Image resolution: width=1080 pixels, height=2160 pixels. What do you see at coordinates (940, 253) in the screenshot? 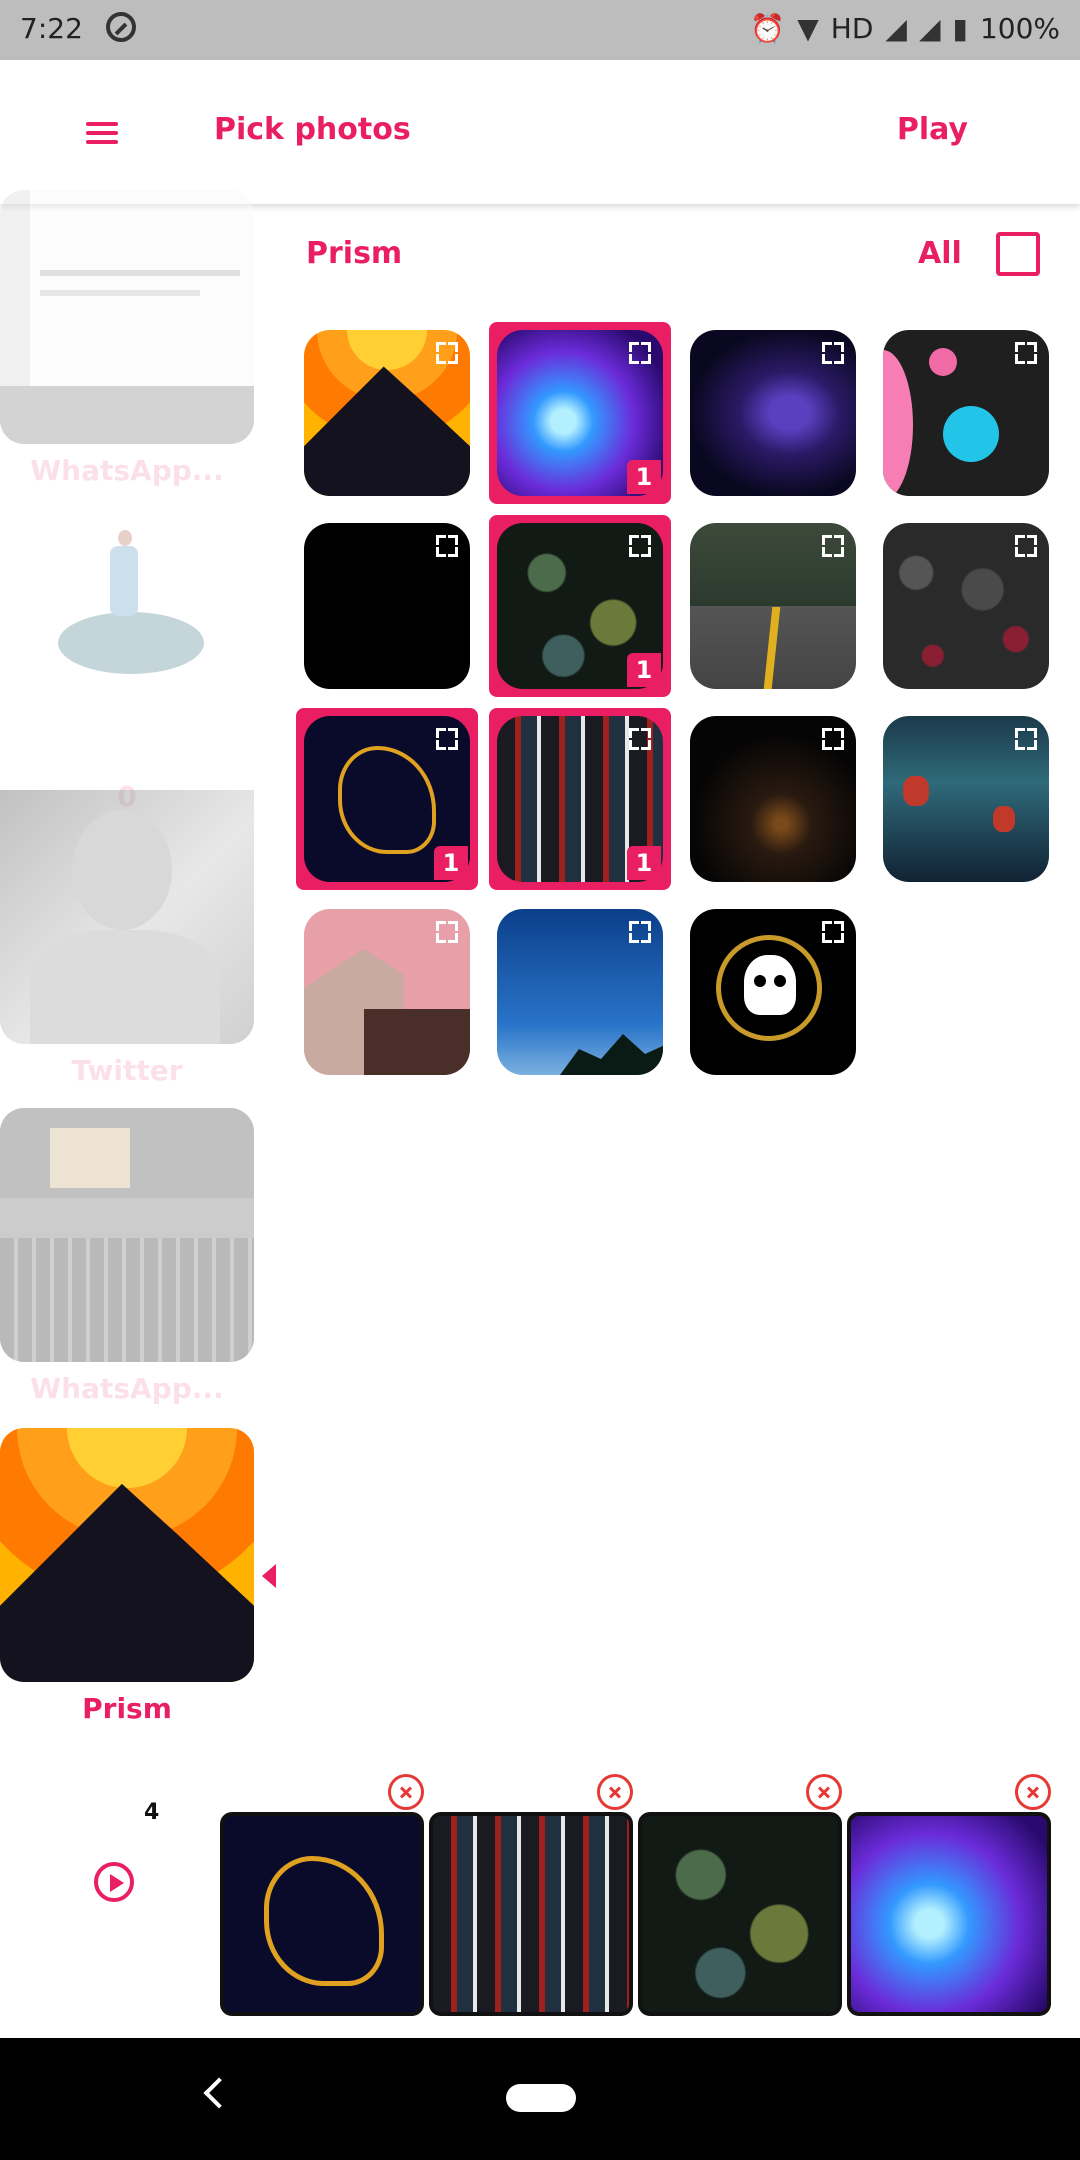
I see `select-all-label: All` at bounding box center [940, 253].